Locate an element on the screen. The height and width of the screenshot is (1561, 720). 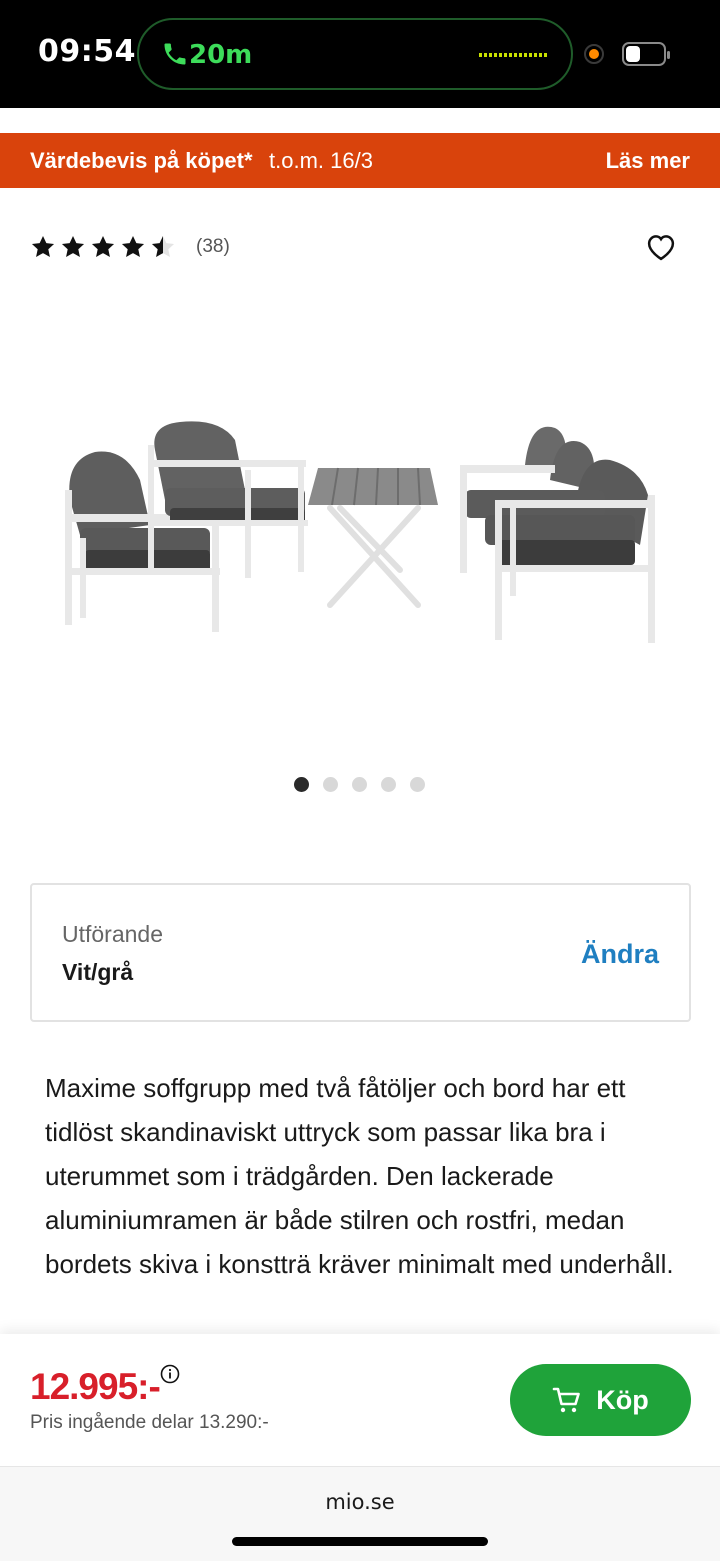
cart-icon is located at coordinates (566, 1400).